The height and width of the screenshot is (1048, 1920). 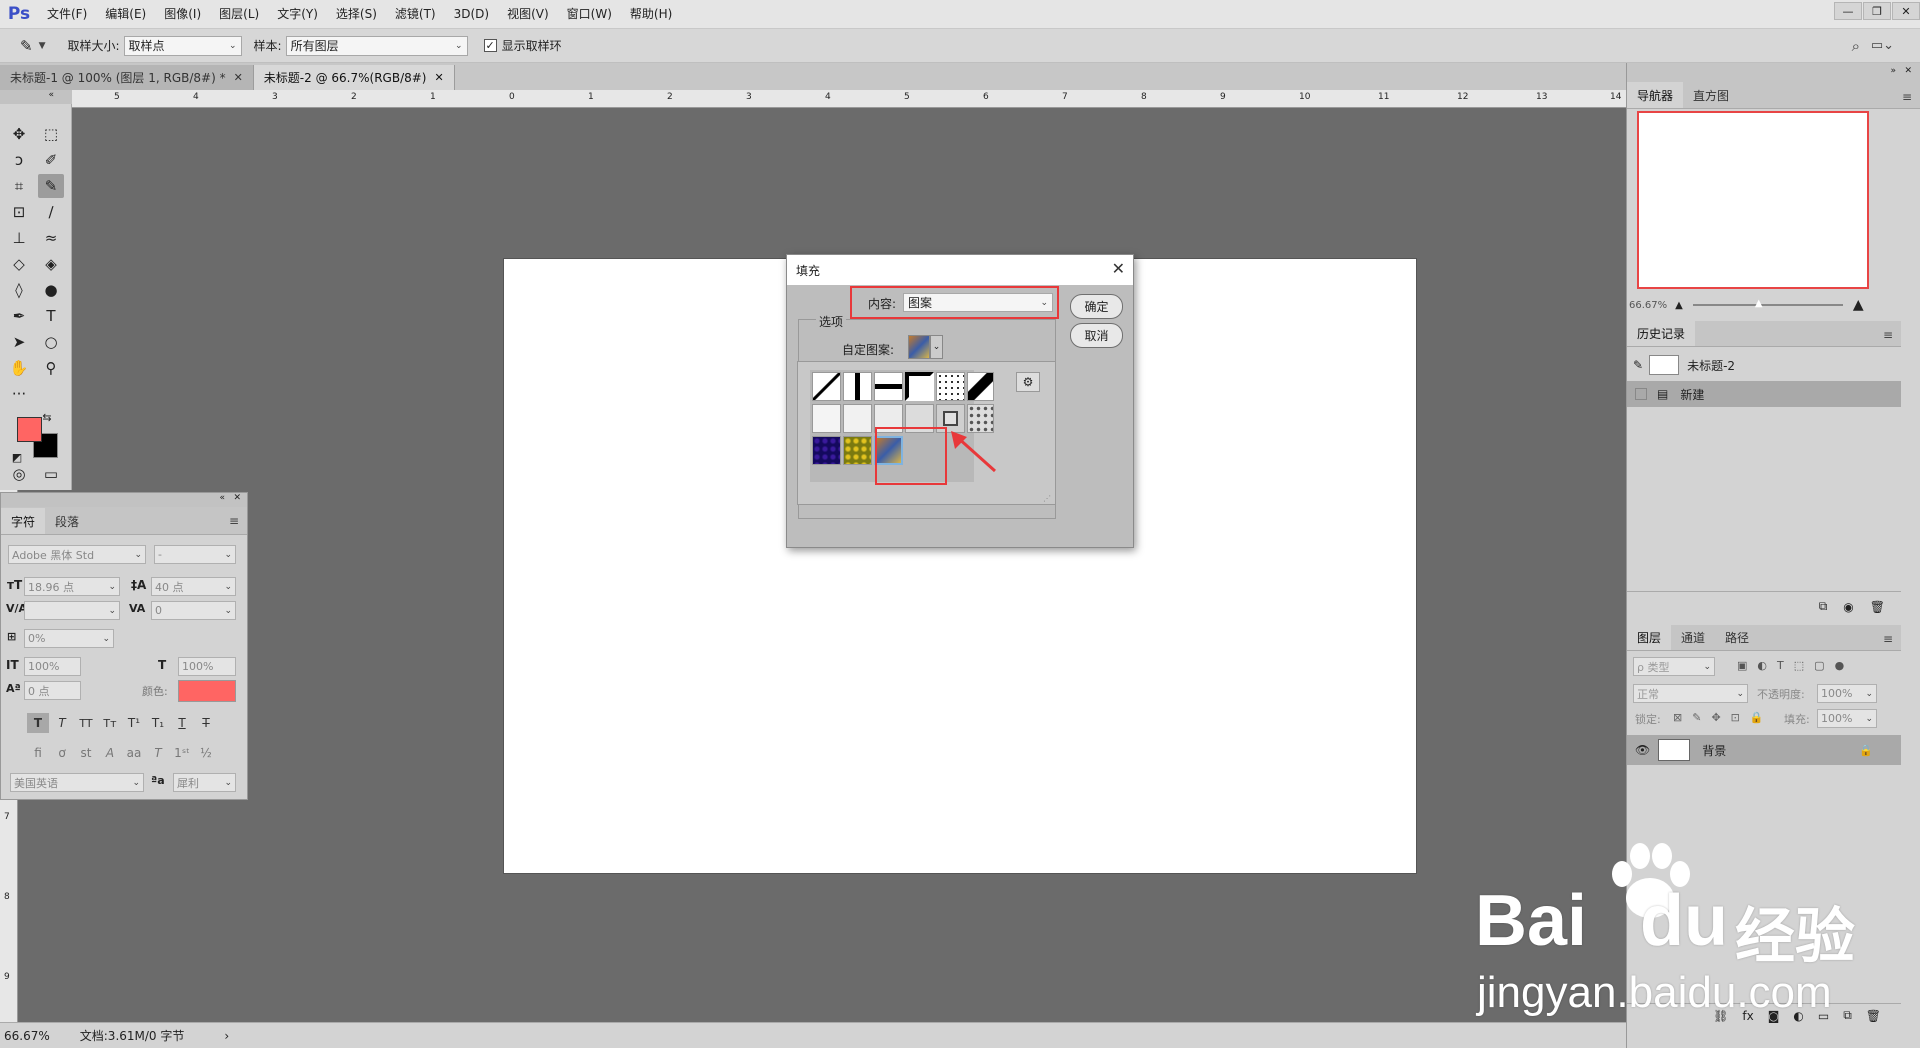 I want to click on type-filter-icon: T, so click(x=1780, y=665).